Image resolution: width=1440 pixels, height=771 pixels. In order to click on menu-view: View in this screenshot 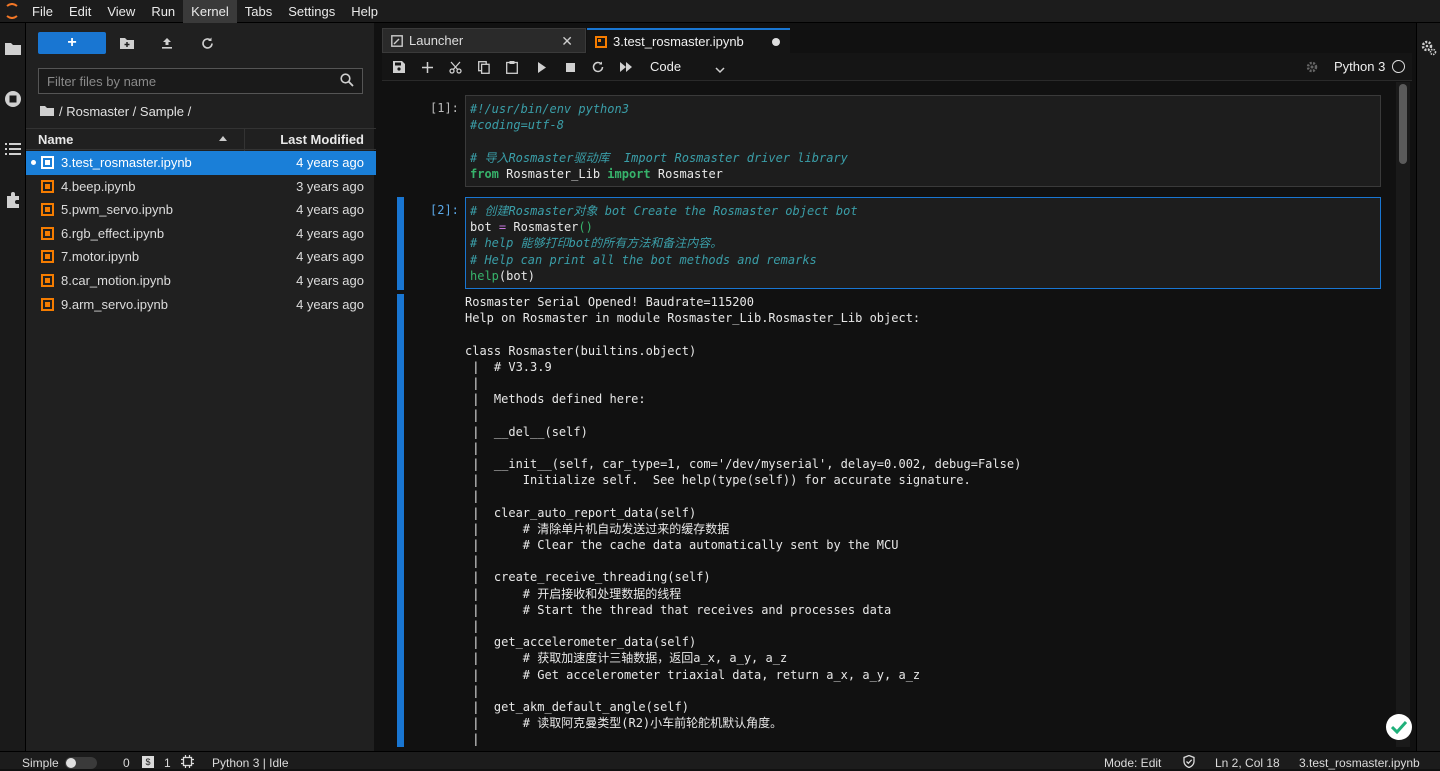, I will do `click(121, 11)`.